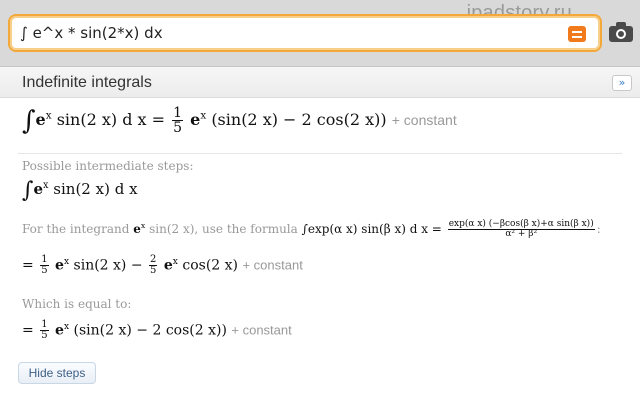  Describe the element at coordinates (44, 265) in the screenshot. I see `step2-fraction-a: 15` at that location.